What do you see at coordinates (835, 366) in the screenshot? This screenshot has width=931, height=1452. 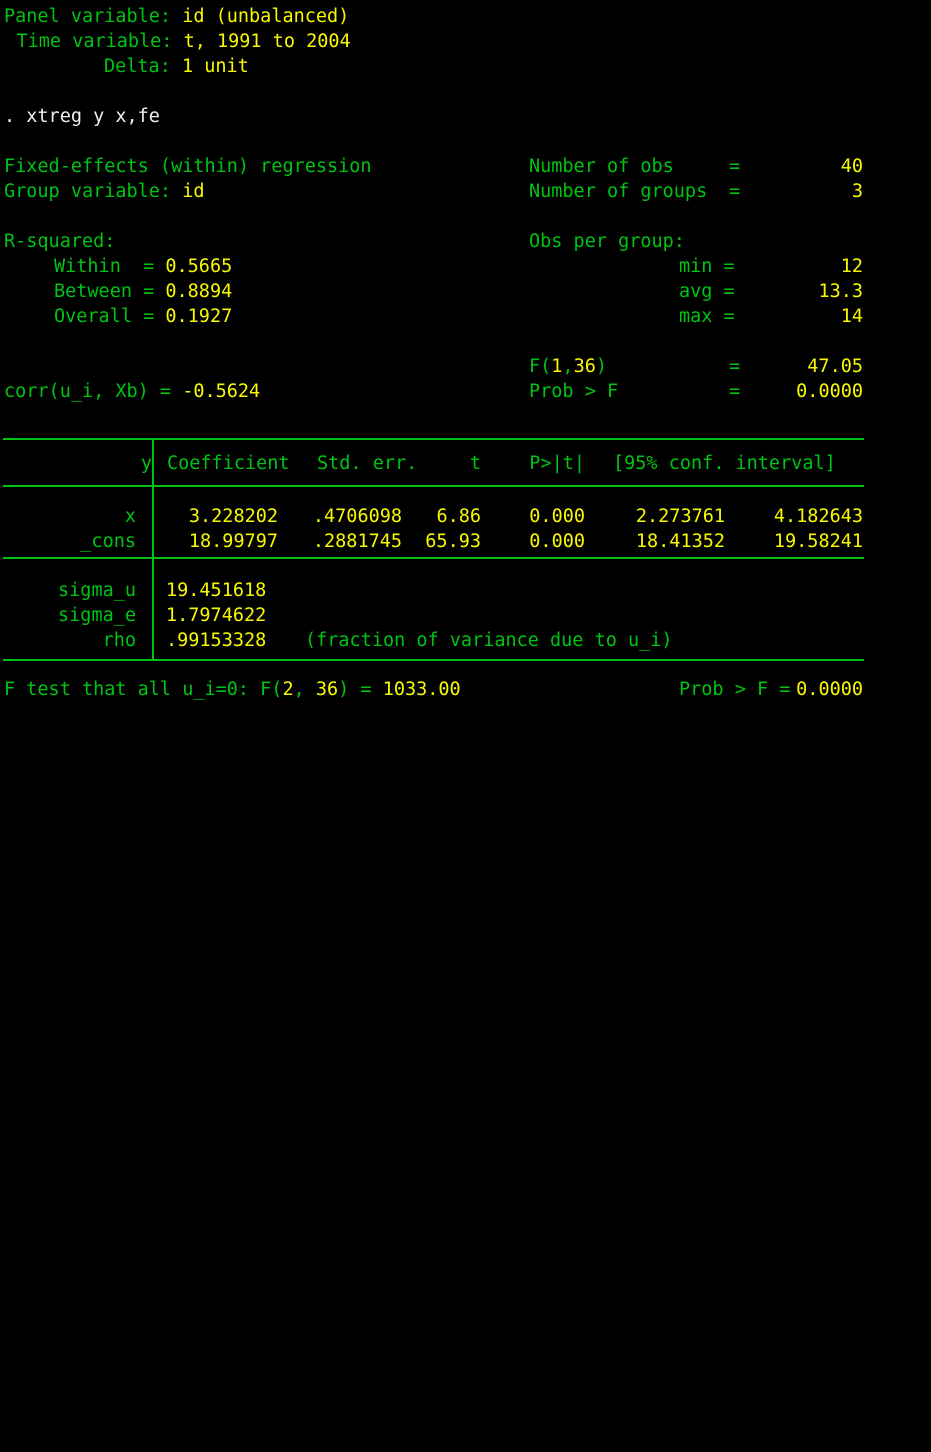 I see `f-statistic-value: 47.05` at bounding box center [835, 366].